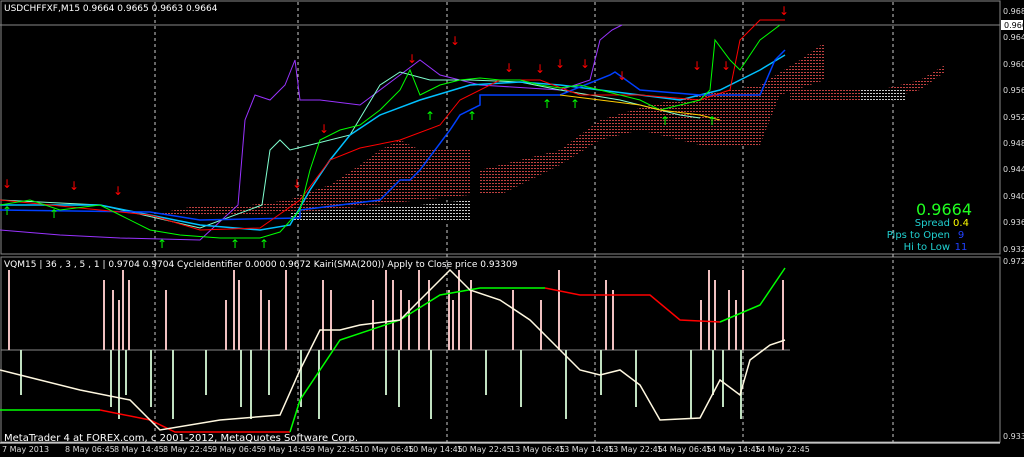 This screenshot has width=1024, height=457. What do you see at coordinates (537, 449) in the screenshot?
I see `time-tick: 13 May 06:45` at bounding box center [537, 449].